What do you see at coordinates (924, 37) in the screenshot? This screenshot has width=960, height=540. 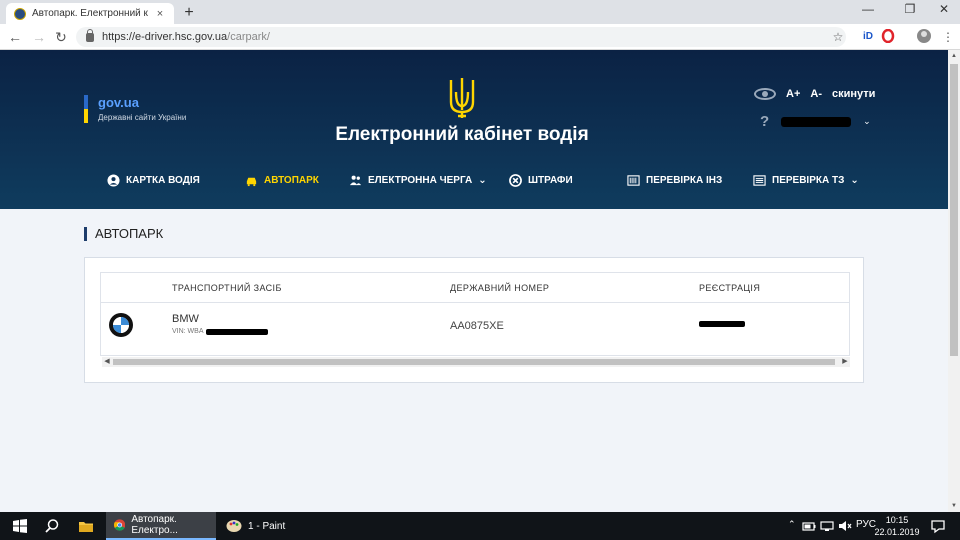 I see `profile-avatar` at bounding box center [924, 37].